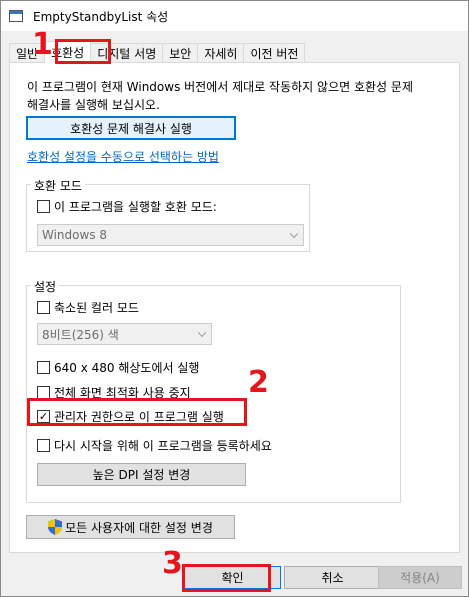 This screenshot has height=597, width=469. What do you see at coordinates (124, 334) in the screenshot?
I see `color-depth-select: 8비트(256) 색` at bounding box center [124, 334].